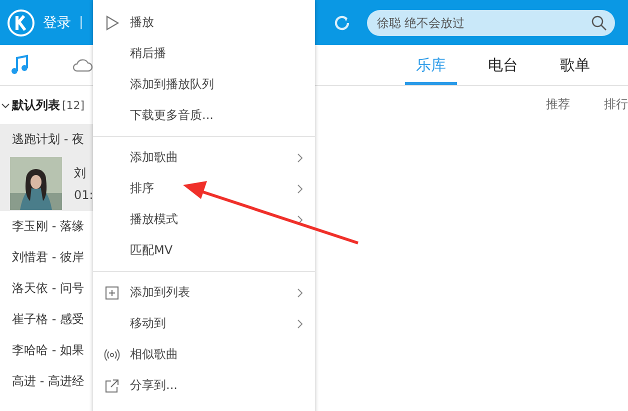  Describe the element at coordinates (204, 292) in the screenshot. I see `menu-item: 添加到列表` at that location.